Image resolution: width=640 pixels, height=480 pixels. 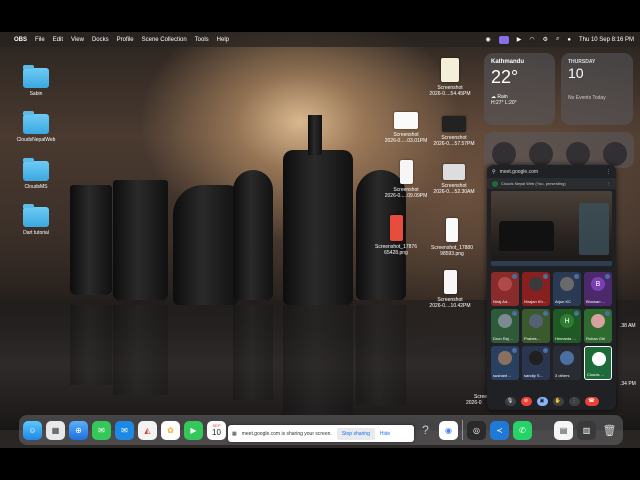 I want to click on dock-mail: ✉, so click(x=124, y=430).